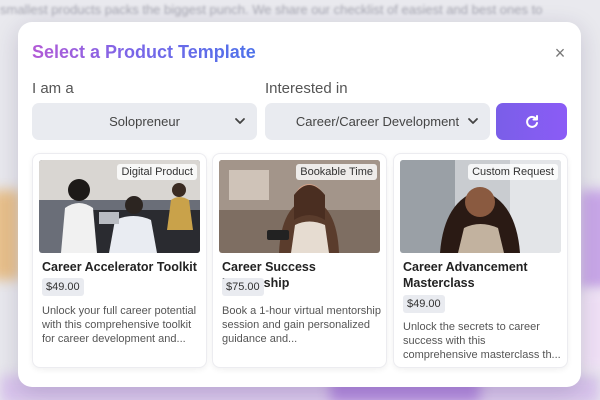  What do you see at coordinates (336, 172) in the screenshot?
I see `product-type-badge: Bookable Time` at bounding box center [336, 172].